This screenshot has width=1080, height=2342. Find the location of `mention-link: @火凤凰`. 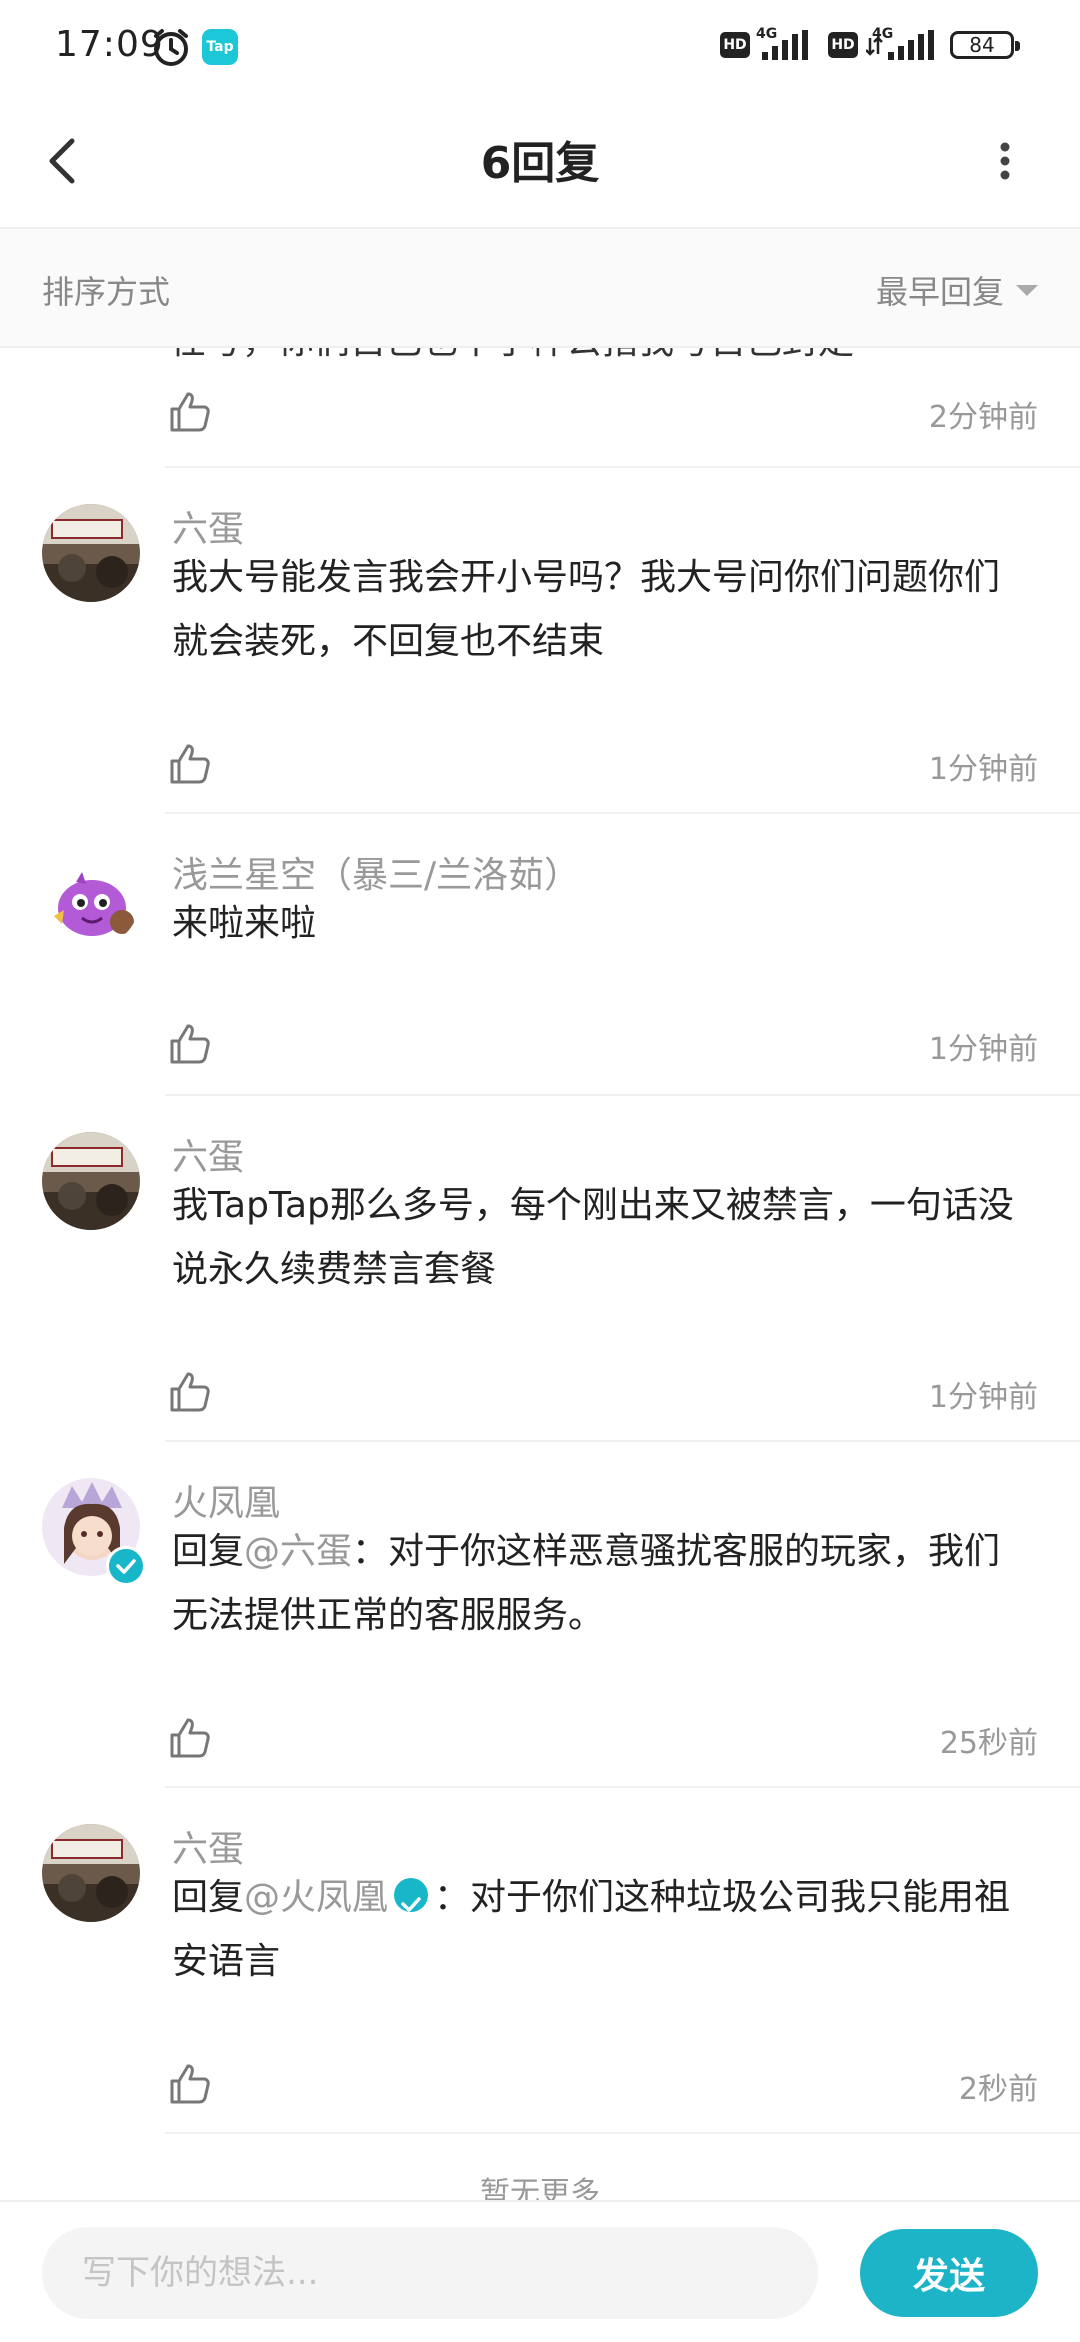

mention-link: @火凤凰 is located at coordinates (316, 1897).